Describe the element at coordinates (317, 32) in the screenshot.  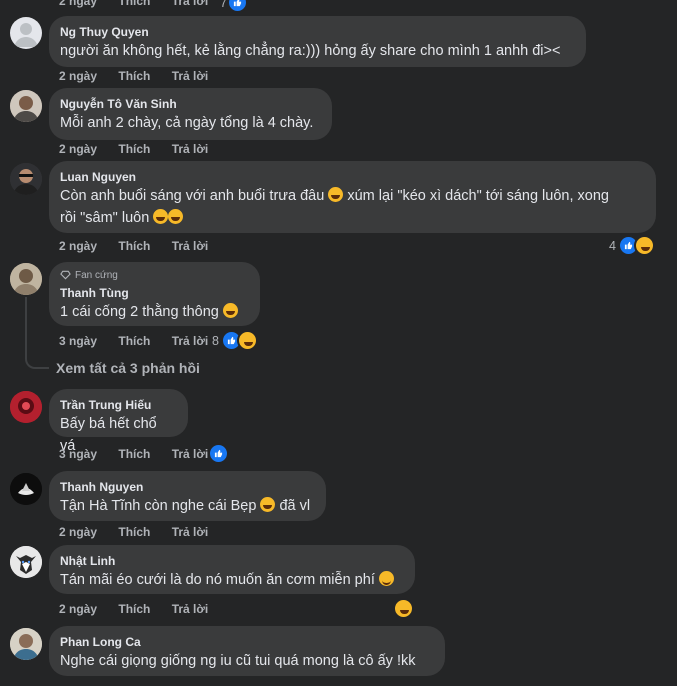
I see `author-name: Ng Thuy Quyen` at that location.